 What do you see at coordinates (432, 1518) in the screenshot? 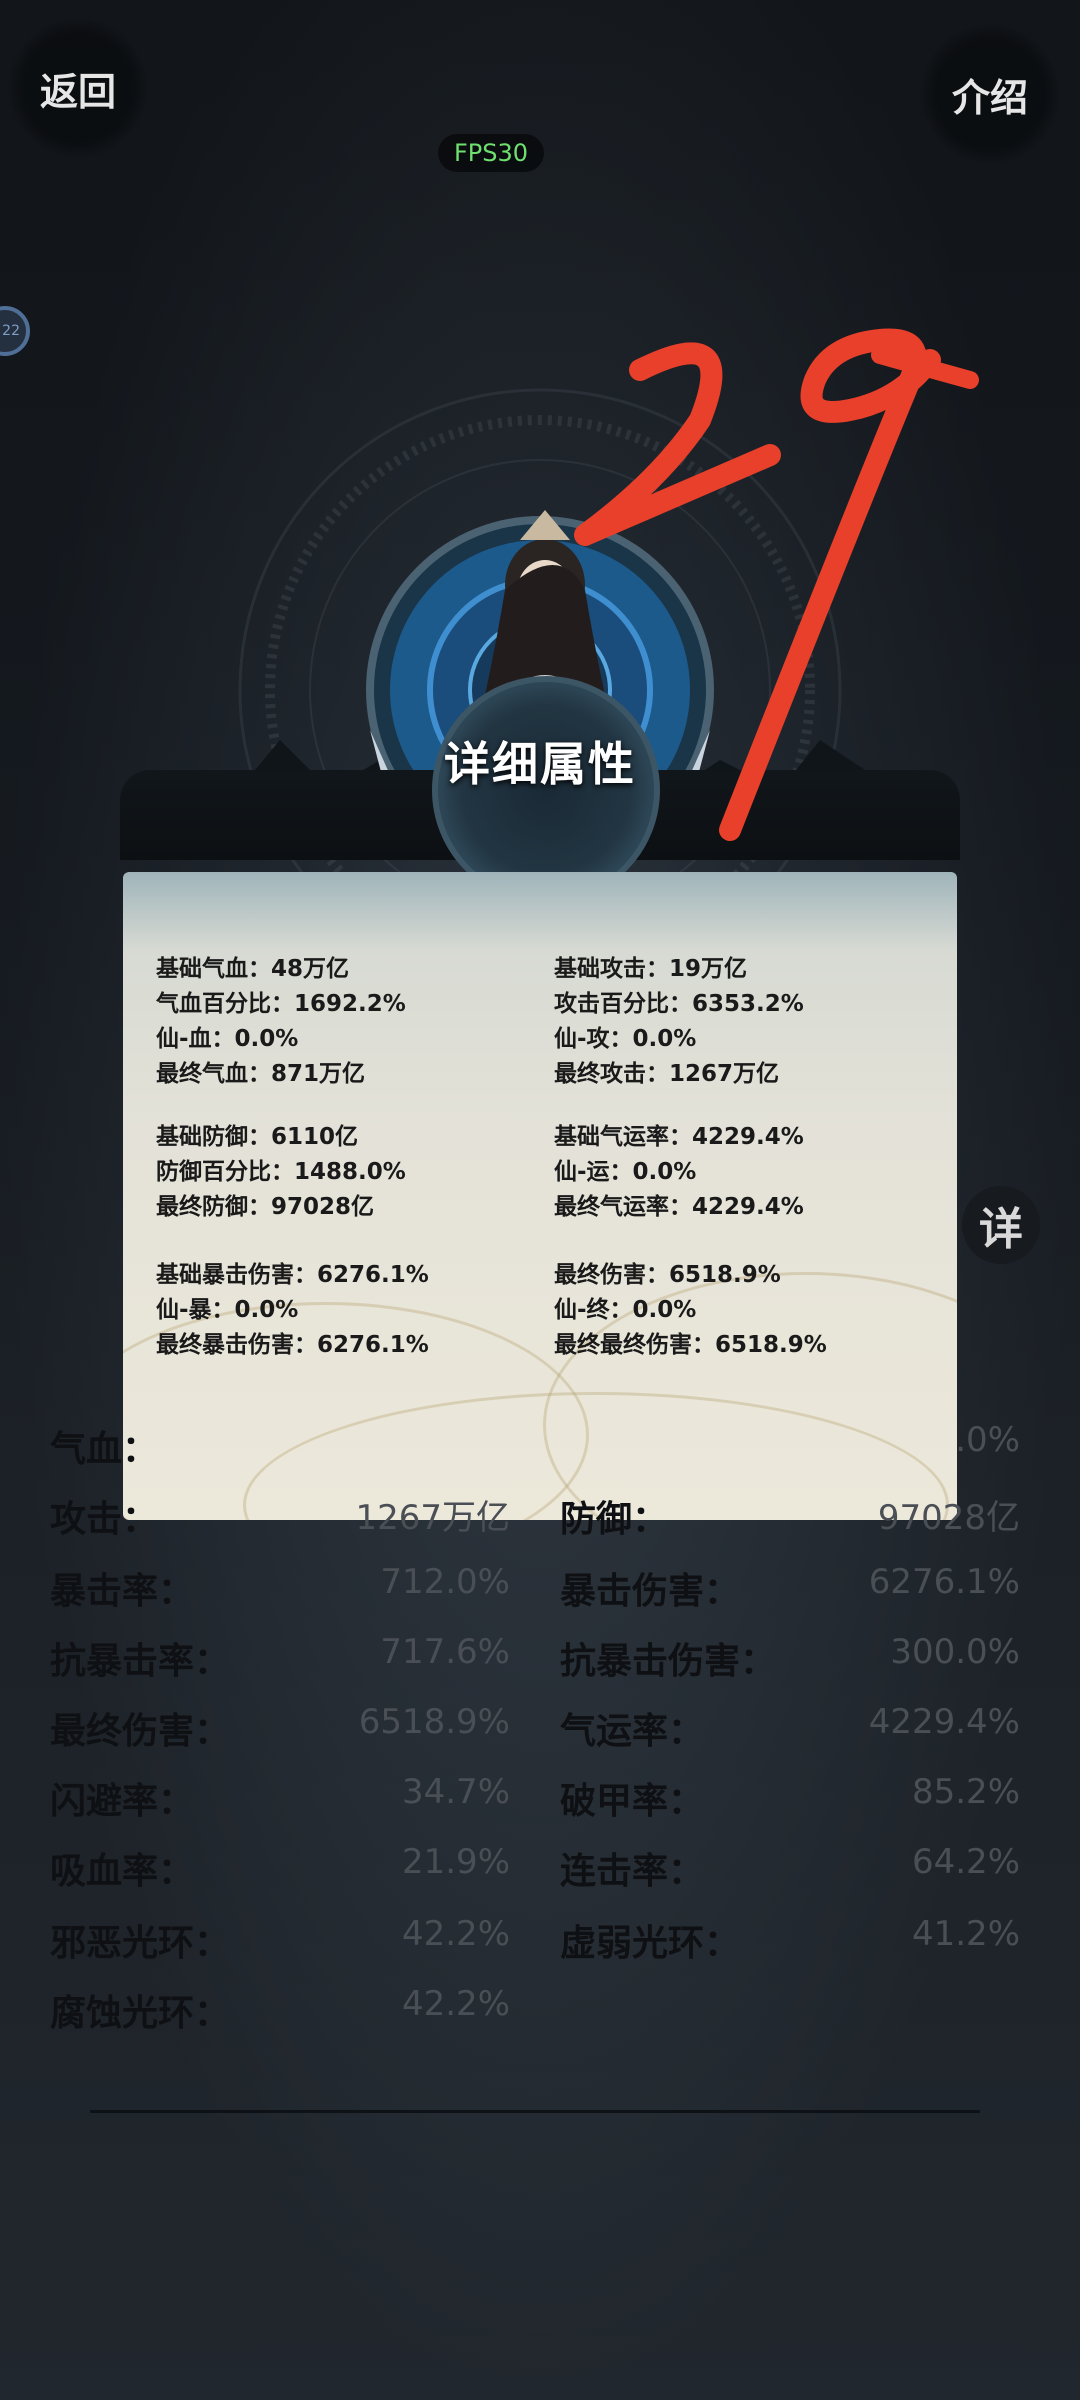
I see `stat-value: 1267万亿` at bounding box center [432, 1518].